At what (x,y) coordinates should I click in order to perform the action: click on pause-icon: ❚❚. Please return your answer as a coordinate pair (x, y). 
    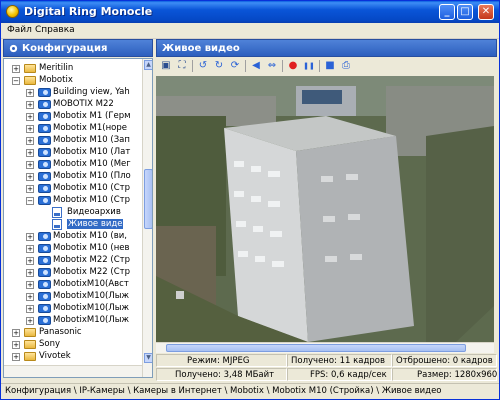
    Looking at the image, I should click on (309, 66).